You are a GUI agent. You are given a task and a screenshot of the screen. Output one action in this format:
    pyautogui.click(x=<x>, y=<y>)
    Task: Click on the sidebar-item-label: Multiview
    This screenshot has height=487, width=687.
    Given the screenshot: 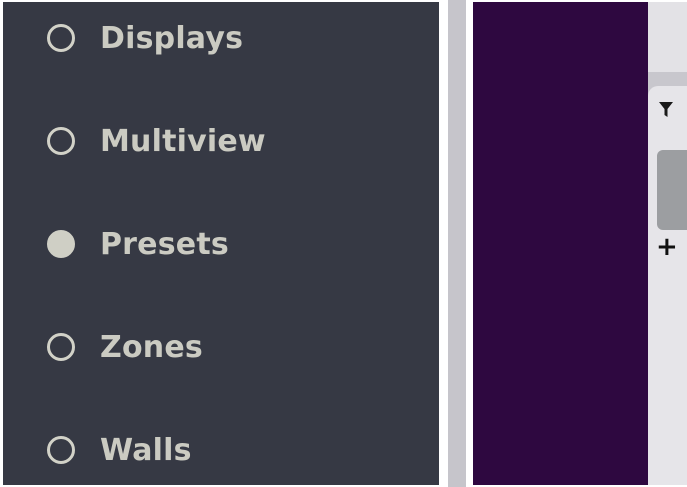 What is the action you would take?
    pyautogui.click(x=183, y=141)
    